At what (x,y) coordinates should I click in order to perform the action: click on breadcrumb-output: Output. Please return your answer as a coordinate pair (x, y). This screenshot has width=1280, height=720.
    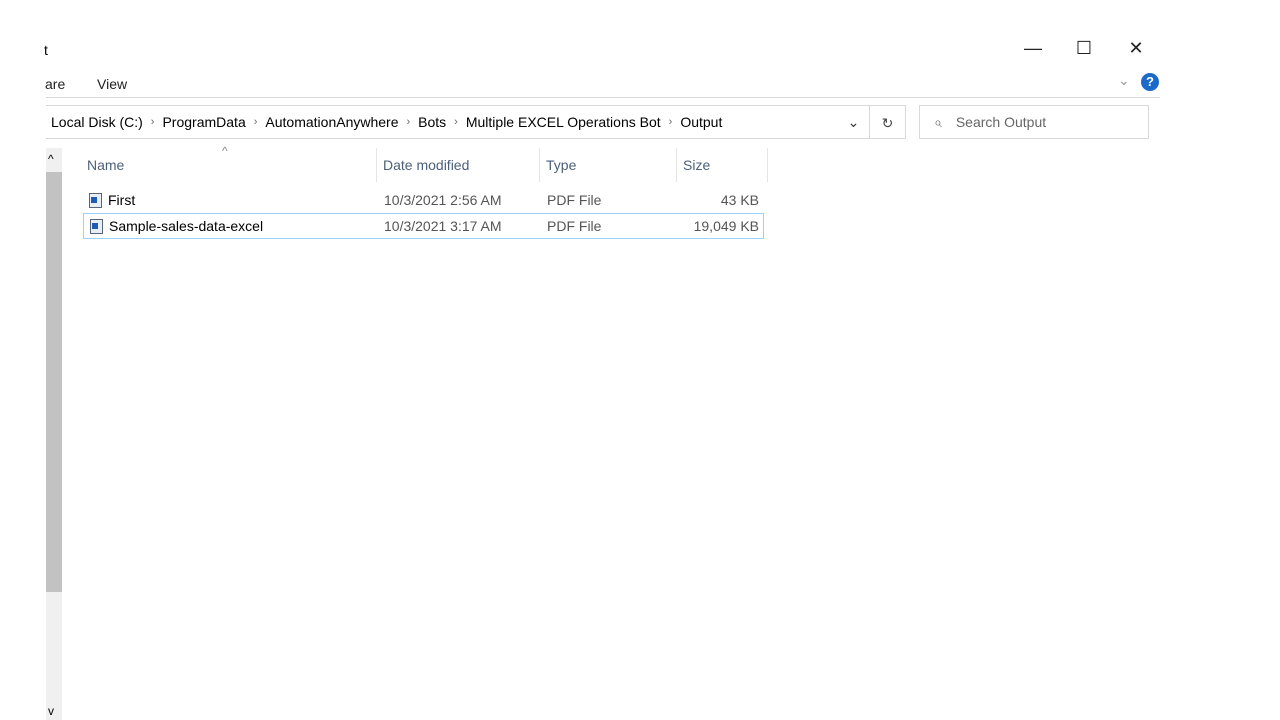
    Looking at the image, I should click on (701, 122).